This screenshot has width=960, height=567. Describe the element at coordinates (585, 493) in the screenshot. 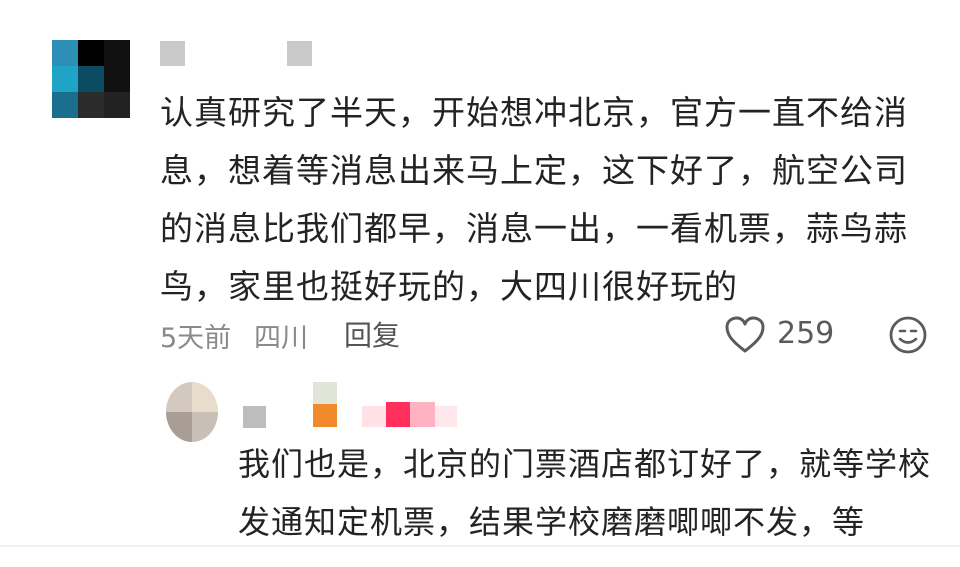

I see `reply-text: 我们也是，北京的门票酒店都订好了，就等学校发通知定机票，结果学校磨磨唧唧不发，等` at that location.